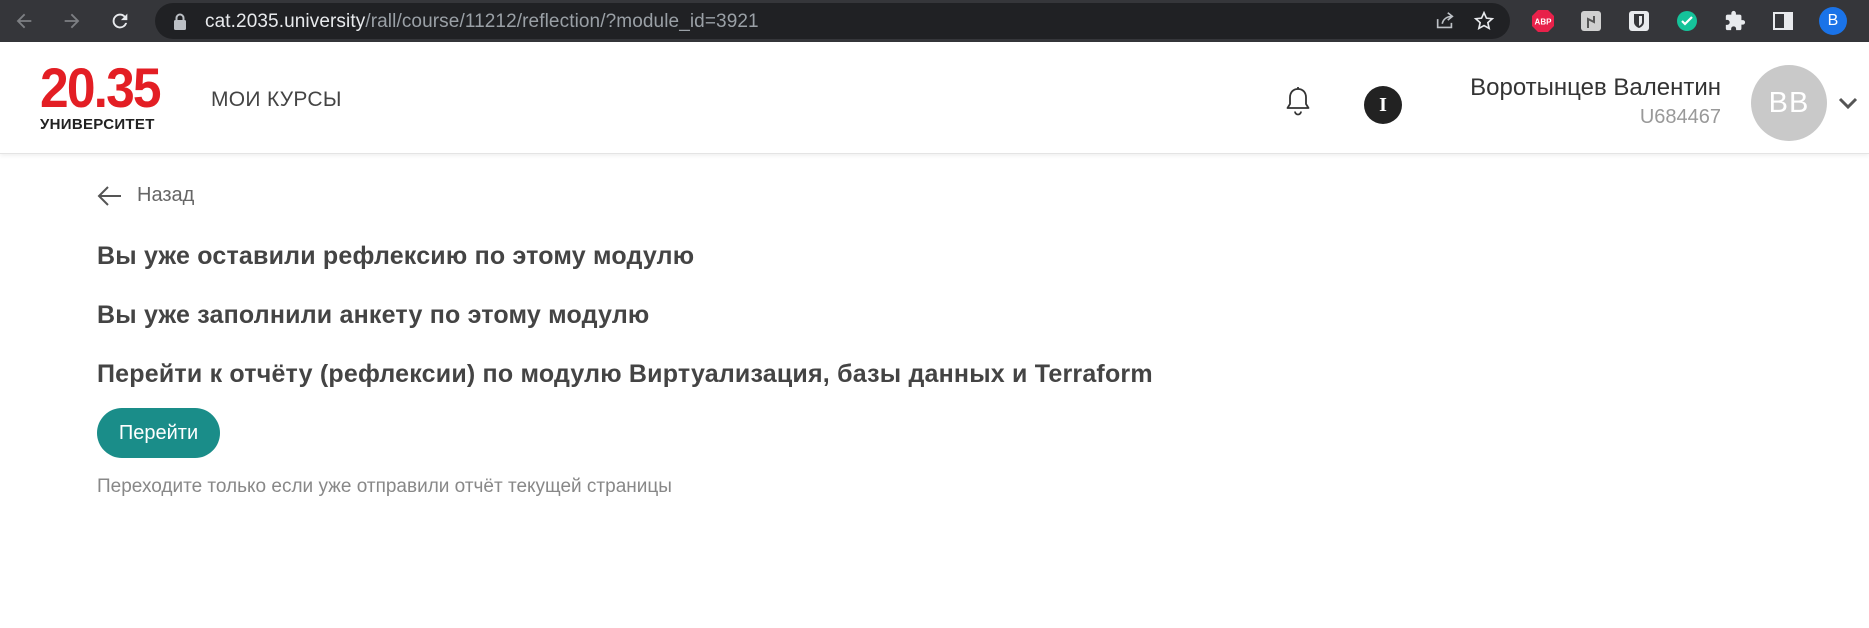 This screenshot has height=628, width=1869. What do you see at coordinates (1848, 103) in the screenshot?
I see `chevron-down-icon` at bounding box center [1848, 103].